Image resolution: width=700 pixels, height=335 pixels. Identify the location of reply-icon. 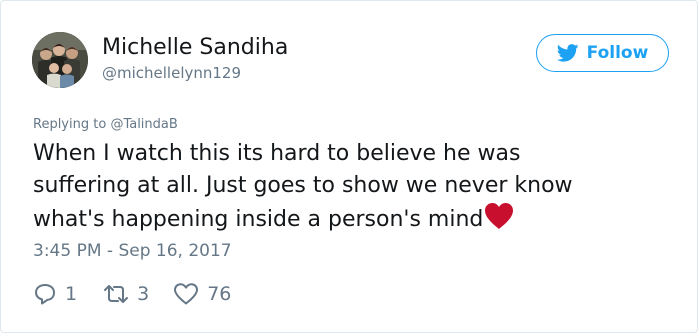
(45, 294).